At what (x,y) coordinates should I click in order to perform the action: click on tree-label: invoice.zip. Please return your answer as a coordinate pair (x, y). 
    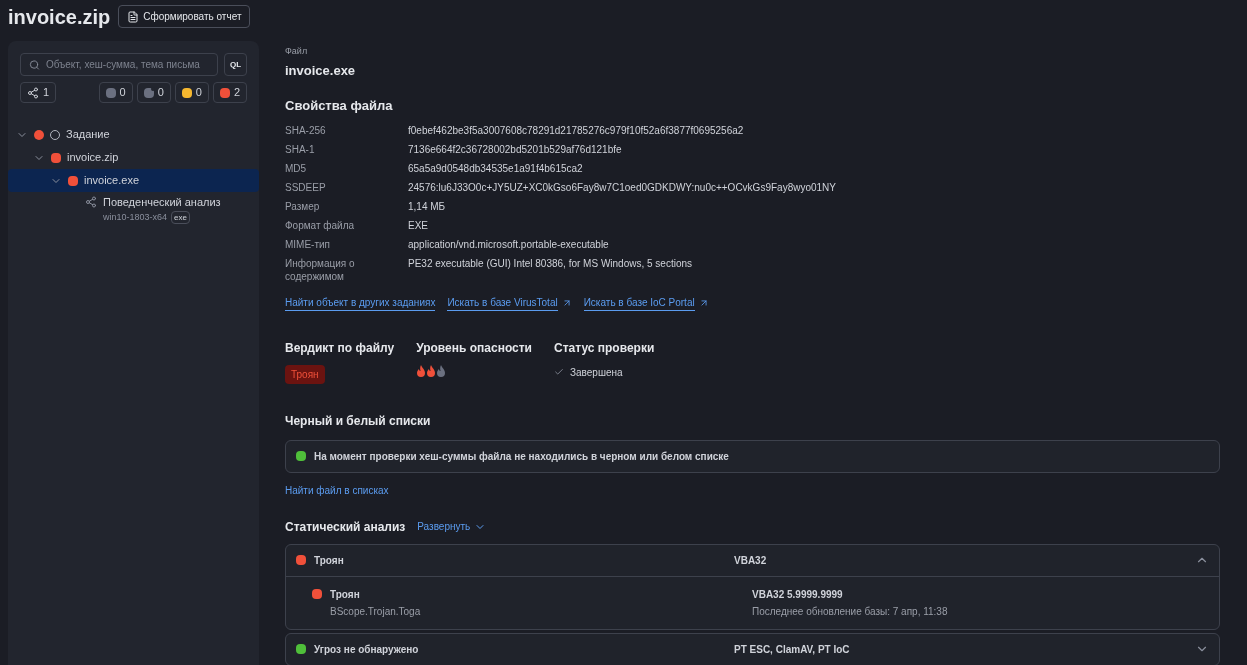
    Looking at the image, I should click on (93, 158).